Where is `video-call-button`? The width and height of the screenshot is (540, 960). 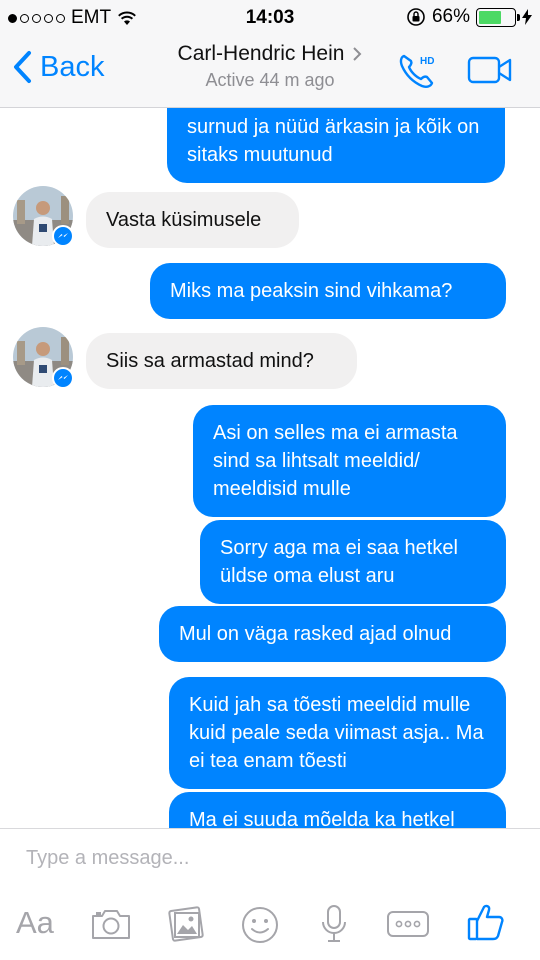
video-call-button is located at coordinates (490, 72).